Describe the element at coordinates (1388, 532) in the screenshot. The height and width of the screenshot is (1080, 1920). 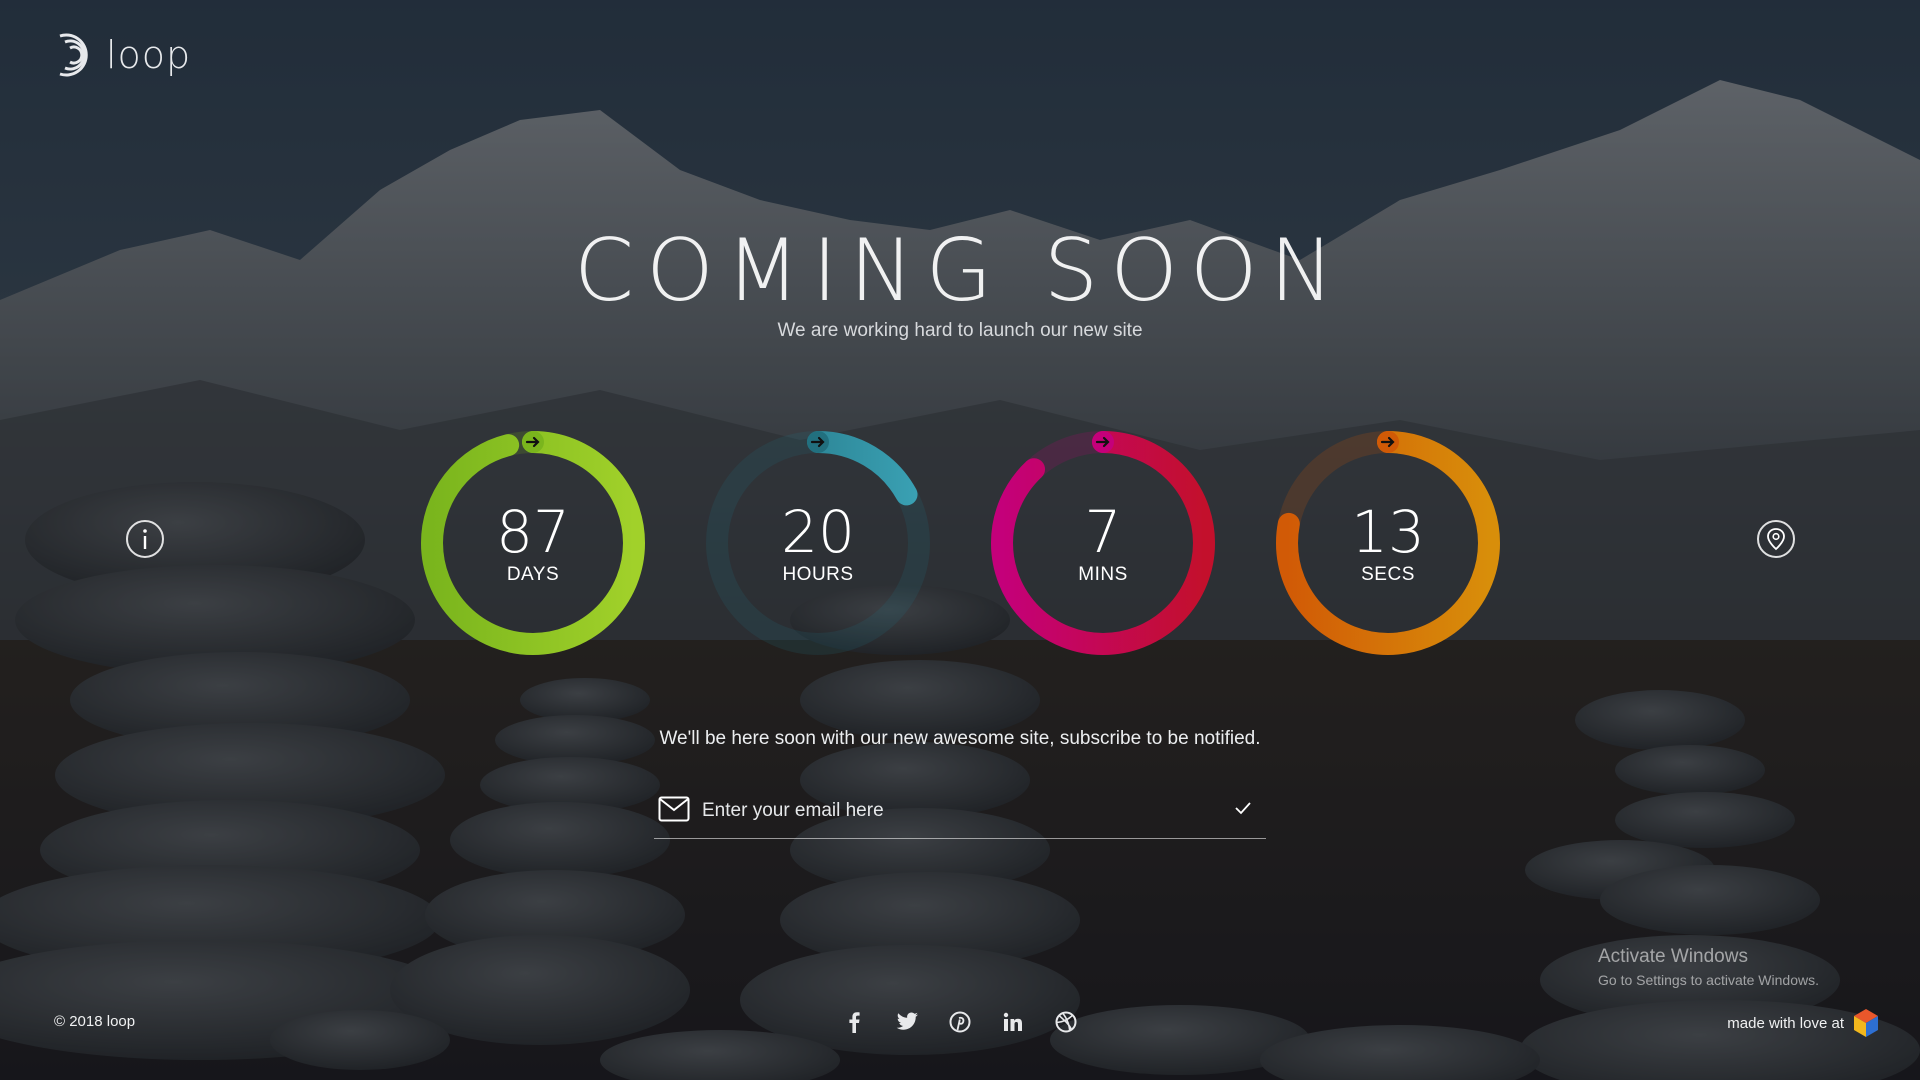
I see `secs-value: 13` at that location.